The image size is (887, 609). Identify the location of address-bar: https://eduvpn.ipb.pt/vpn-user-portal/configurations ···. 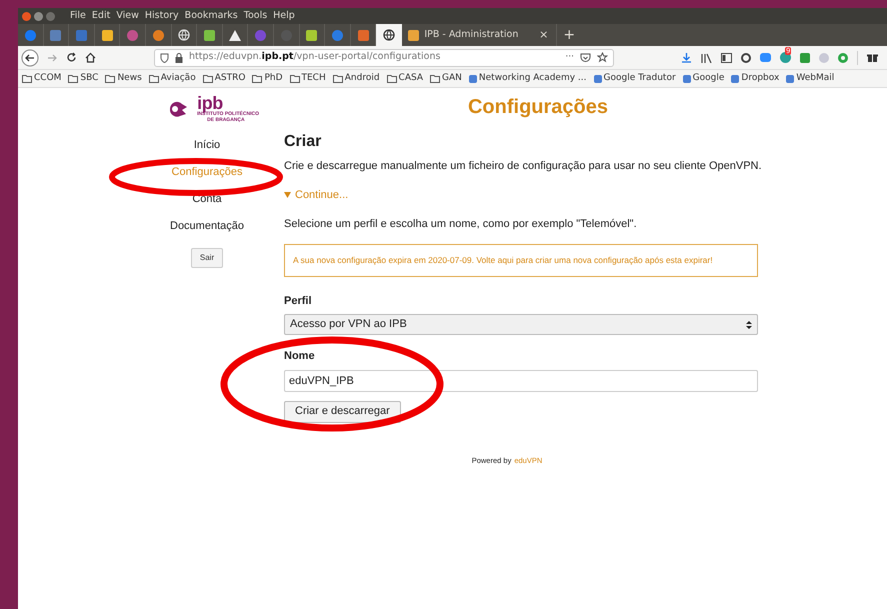
(384, 57).